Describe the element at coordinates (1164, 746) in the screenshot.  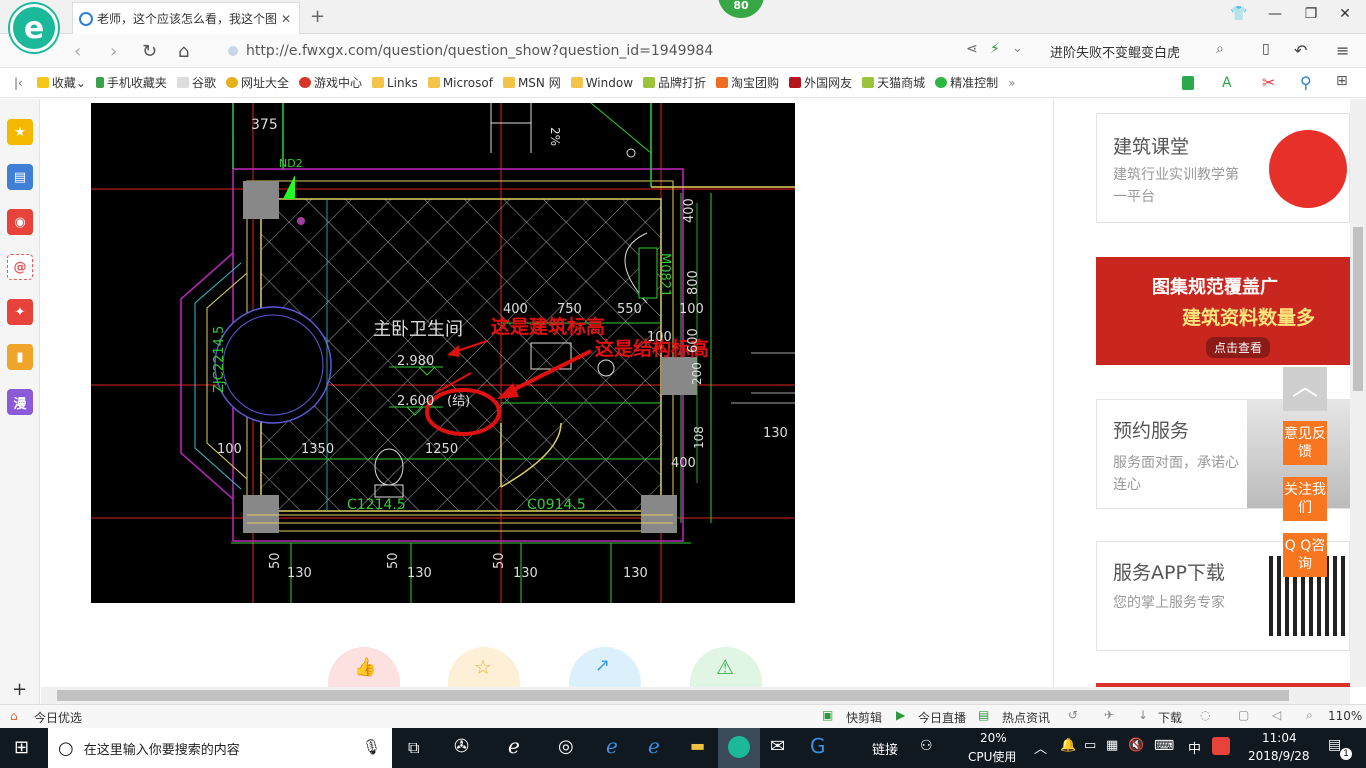
I see `keyboard-icon: ⌨` at that location.